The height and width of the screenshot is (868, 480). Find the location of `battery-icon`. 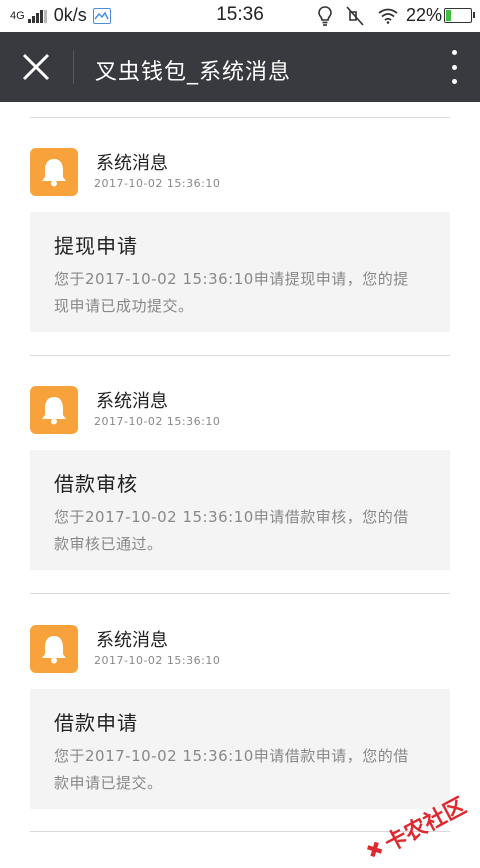

battery-icon is located at coordinates (458, 15).